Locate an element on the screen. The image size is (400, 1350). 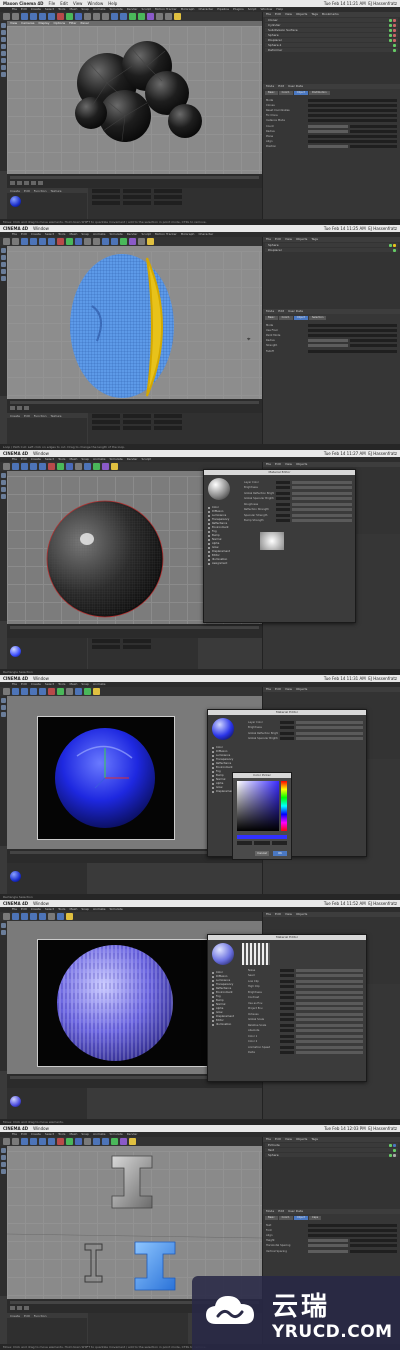
wireframe-sphere-mesh: ⌖ is located at coordinates (134, 322).